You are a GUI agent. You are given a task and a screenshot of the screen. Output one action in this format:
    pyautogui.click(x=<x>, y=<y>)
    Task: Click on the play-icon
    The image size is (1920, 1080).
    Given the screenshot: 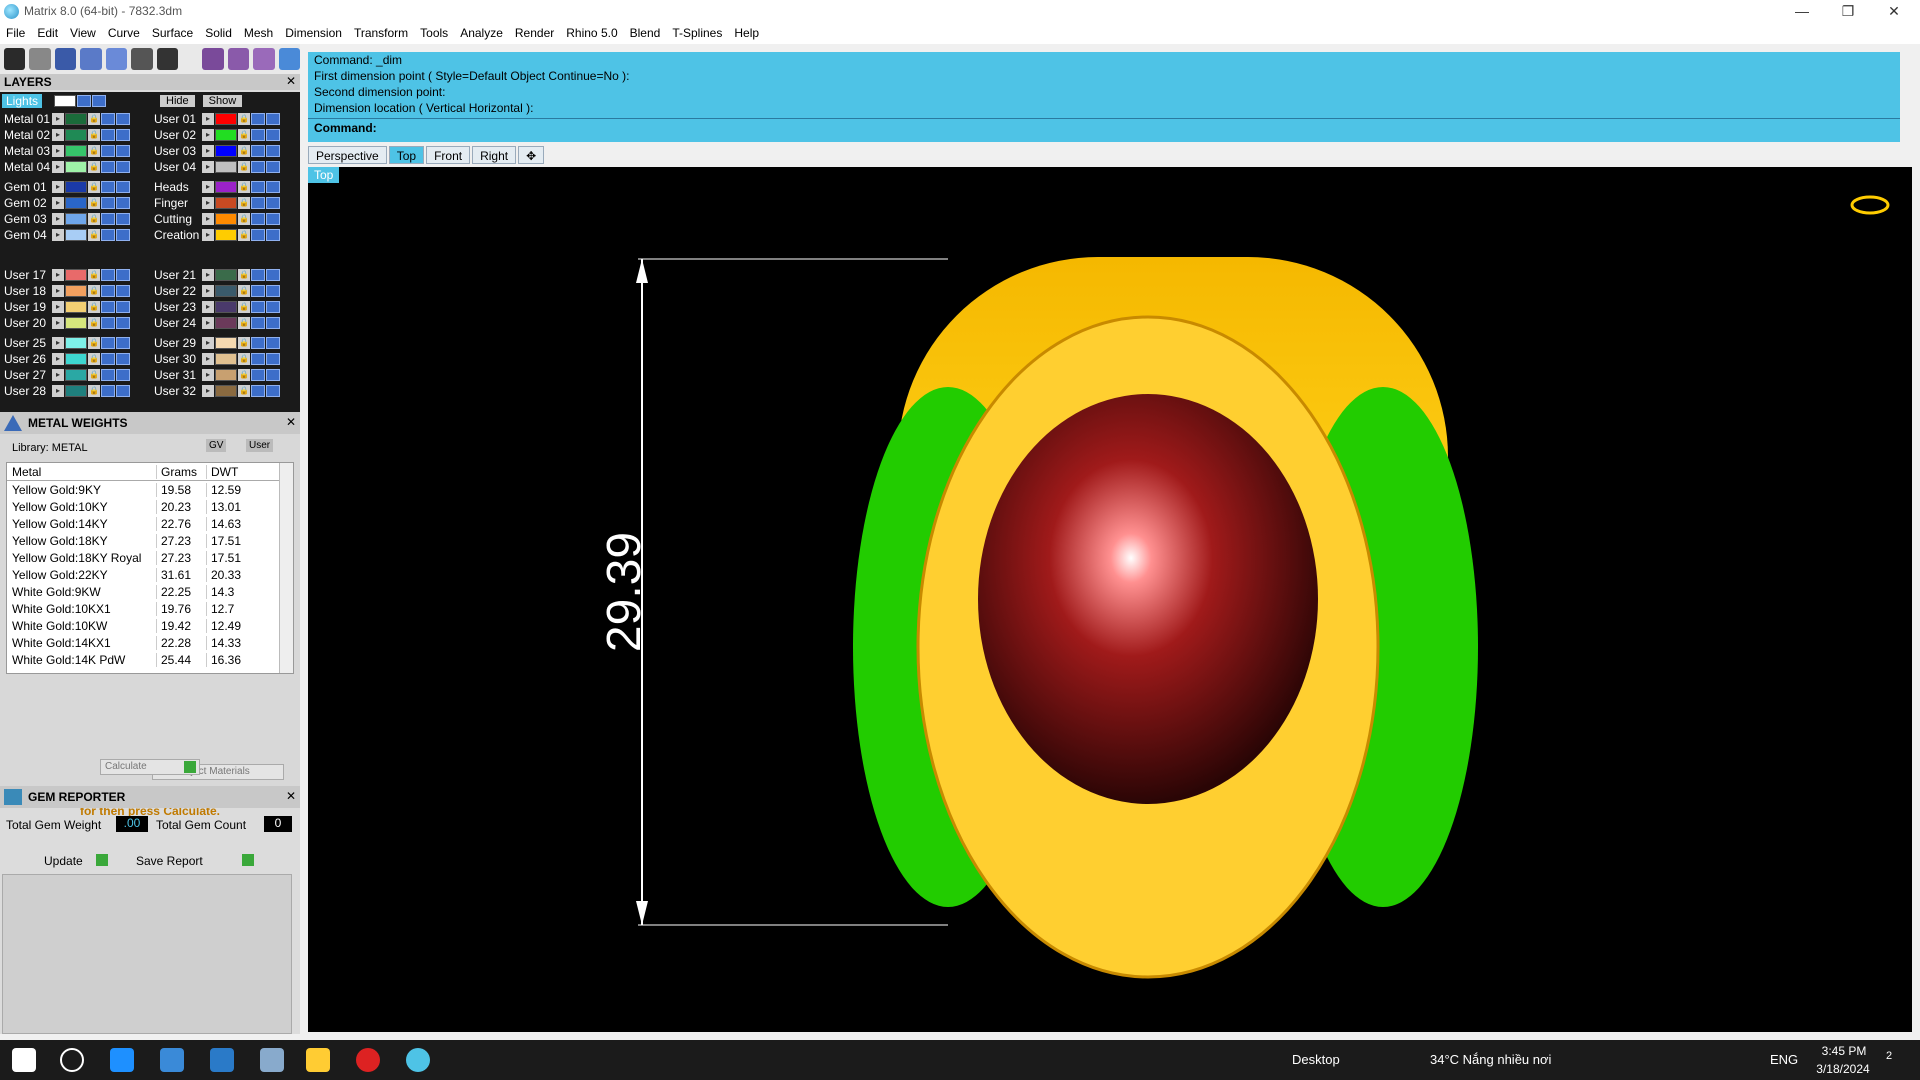 What is the action you would take?
    pyautogui.click(x=190, y=767)
    